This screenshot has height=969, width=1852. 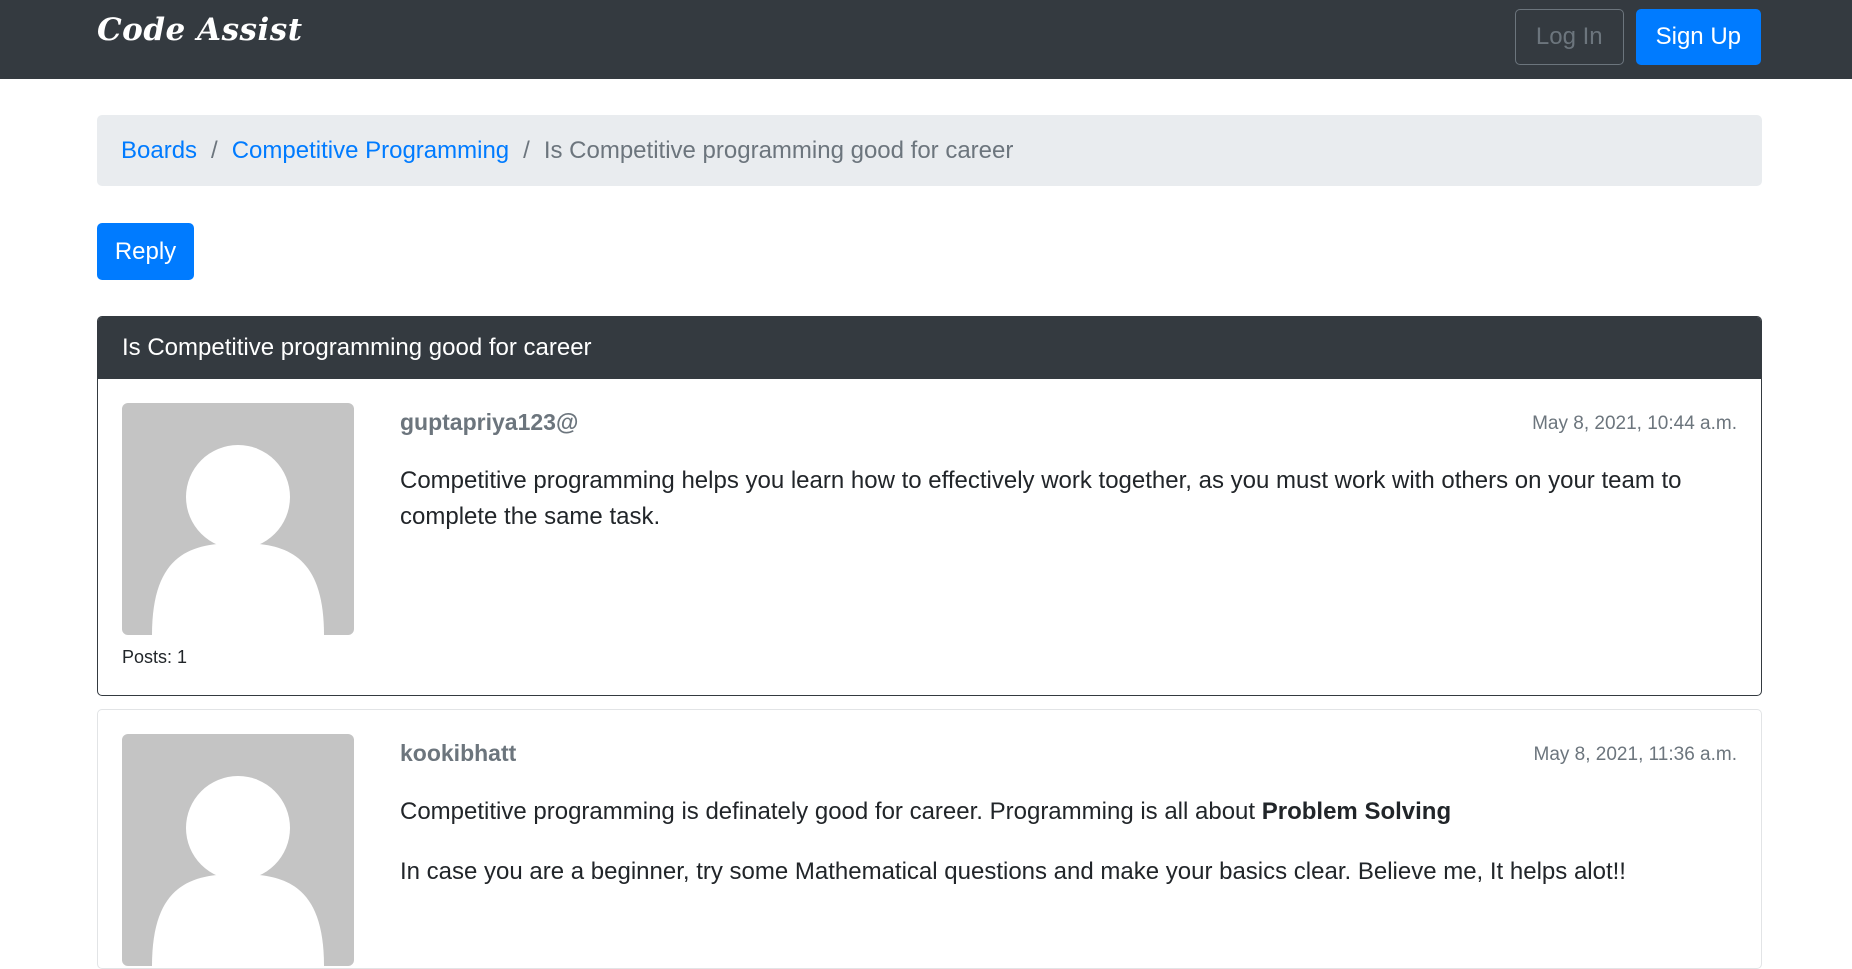 I want to click on login-button: Log In, so click(x=1569, y=37).